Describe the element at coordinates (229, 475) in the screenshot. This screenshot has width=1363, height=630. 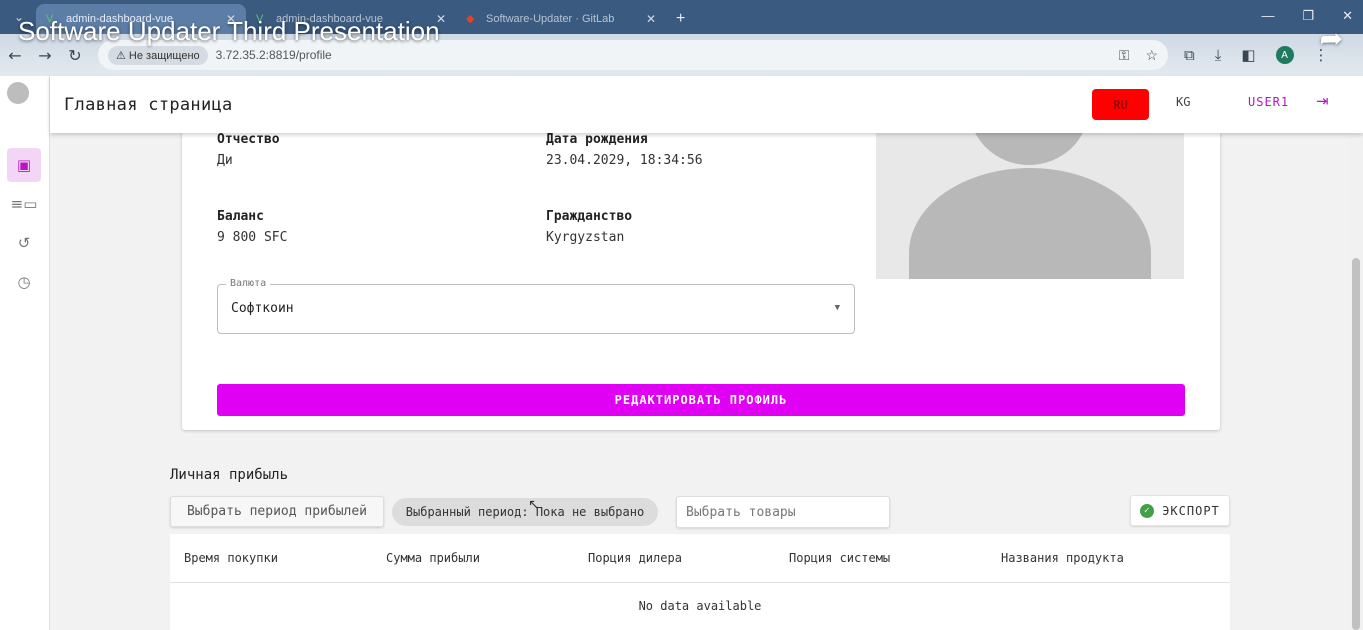
I see `profit-section-title: Личная прибыль` at that location.